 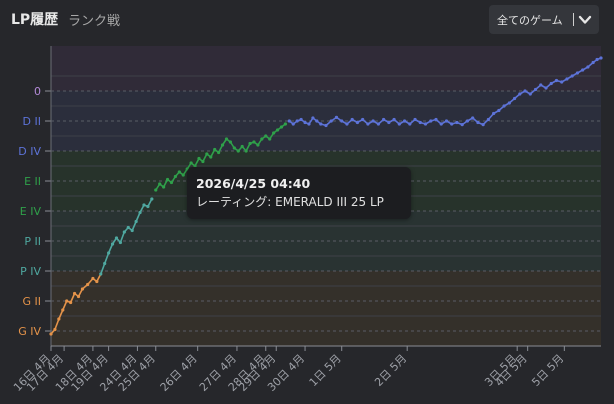 What do you see at coordinates (32, 121) in the screenshot?
I see `y-tick-label: D II` at bounding box center [32, 121].